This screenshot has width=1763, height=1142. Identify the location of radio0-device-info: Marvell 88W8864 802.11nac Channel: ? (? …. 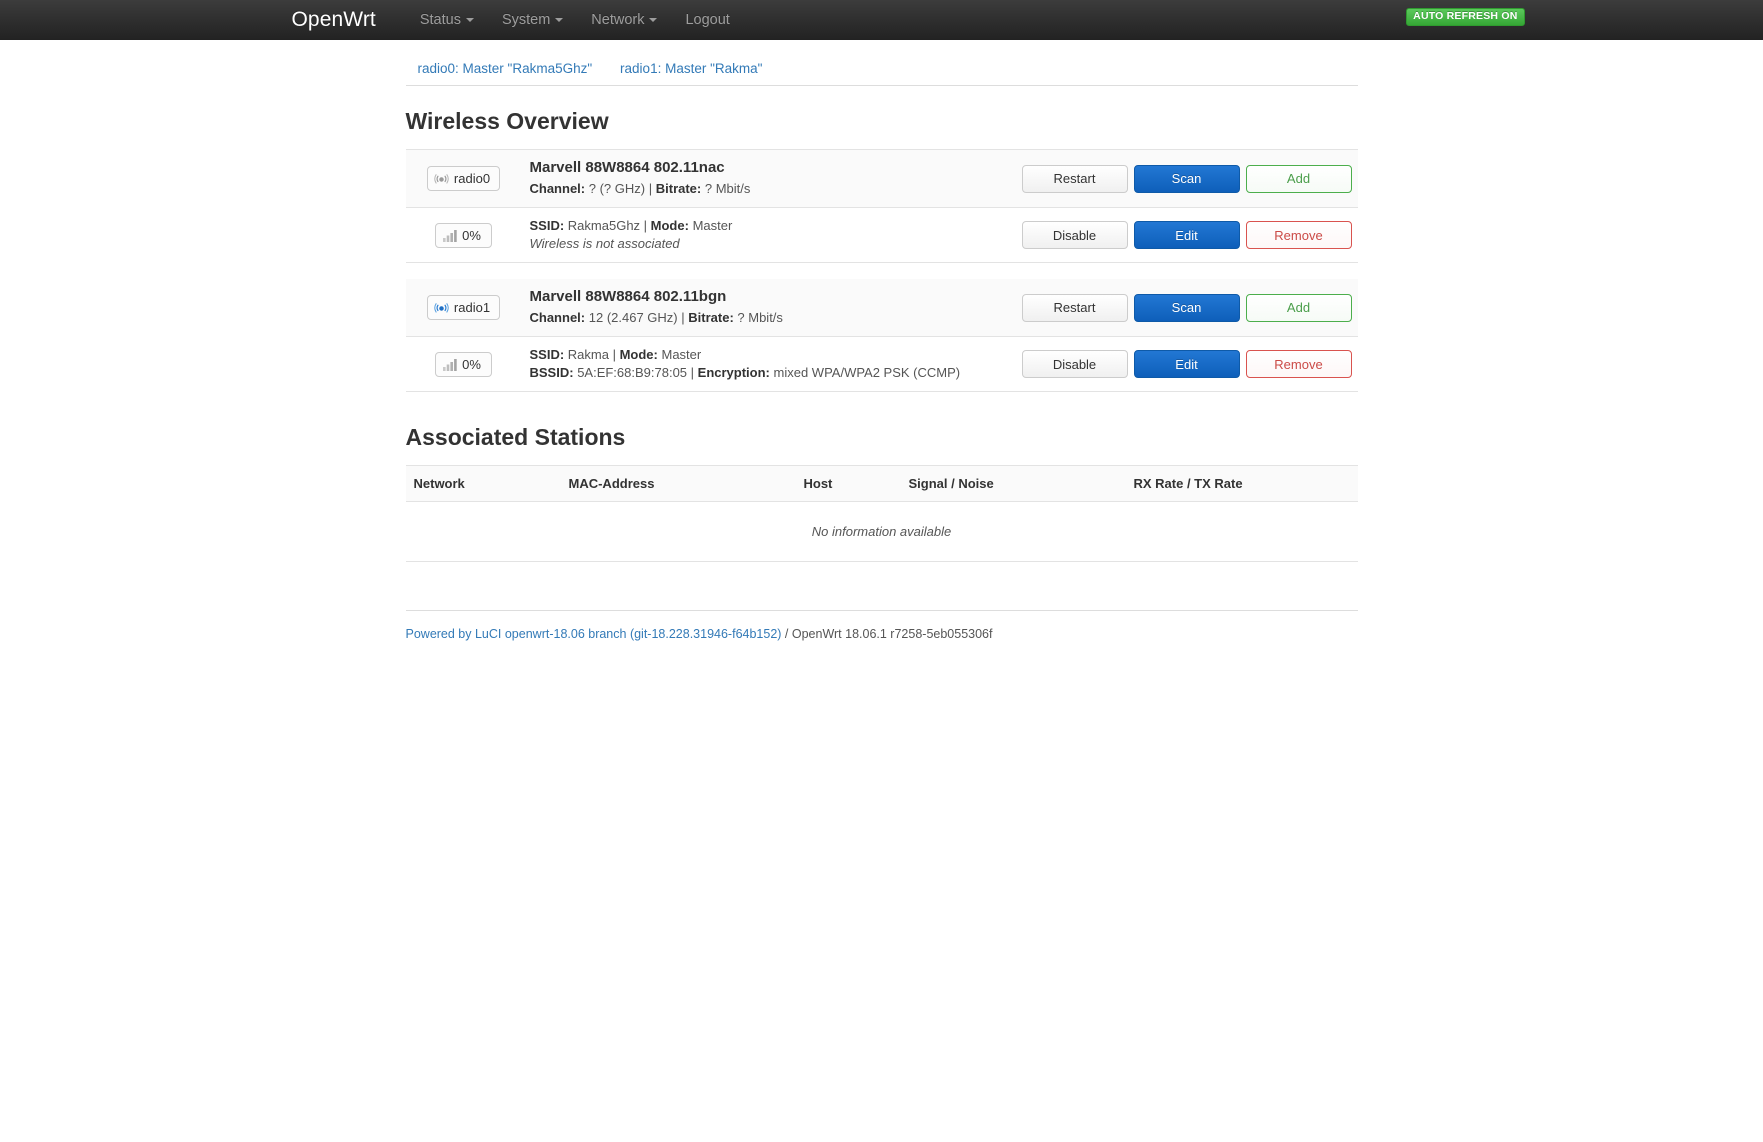
(772, 178).